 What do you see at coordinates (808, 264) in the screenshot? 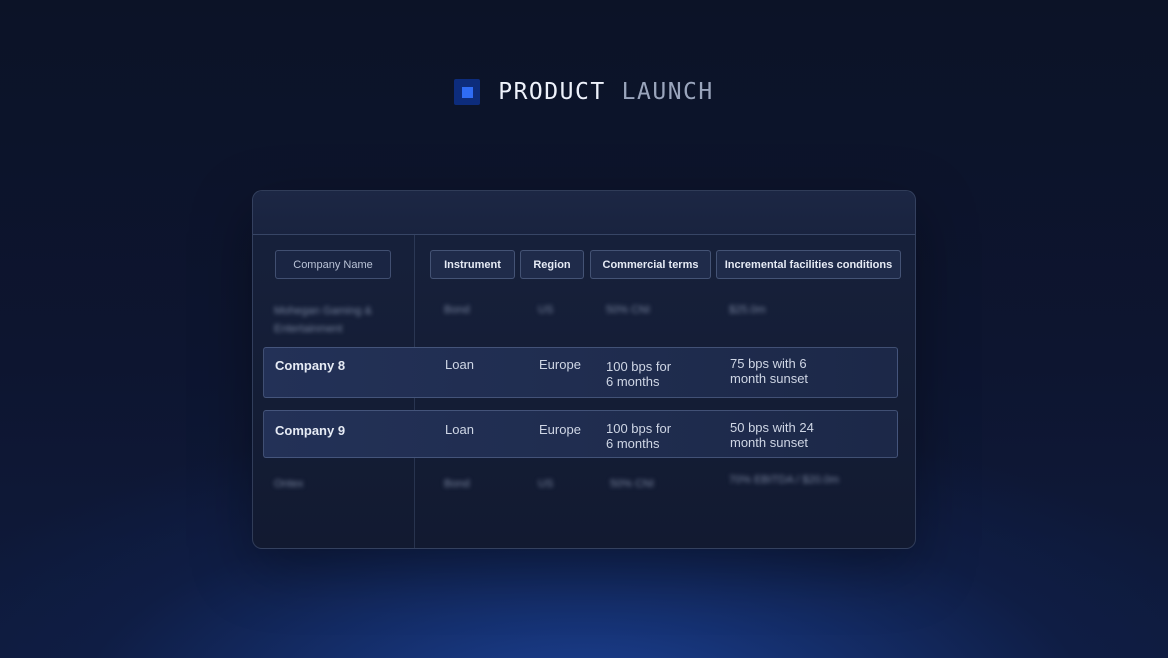
I see `column-header-incremental-facilities: Incremental facilities conditions` at bounding box center [808, 264].